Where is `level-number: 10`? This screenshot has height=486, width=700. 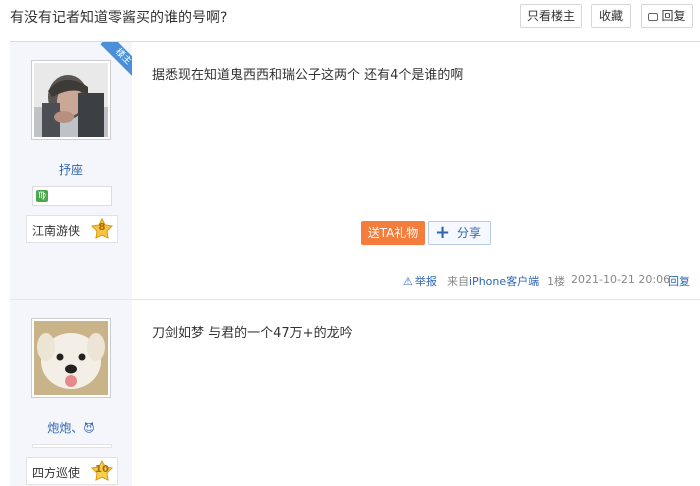 level-number: 10 is located at coordinates (102, 469).